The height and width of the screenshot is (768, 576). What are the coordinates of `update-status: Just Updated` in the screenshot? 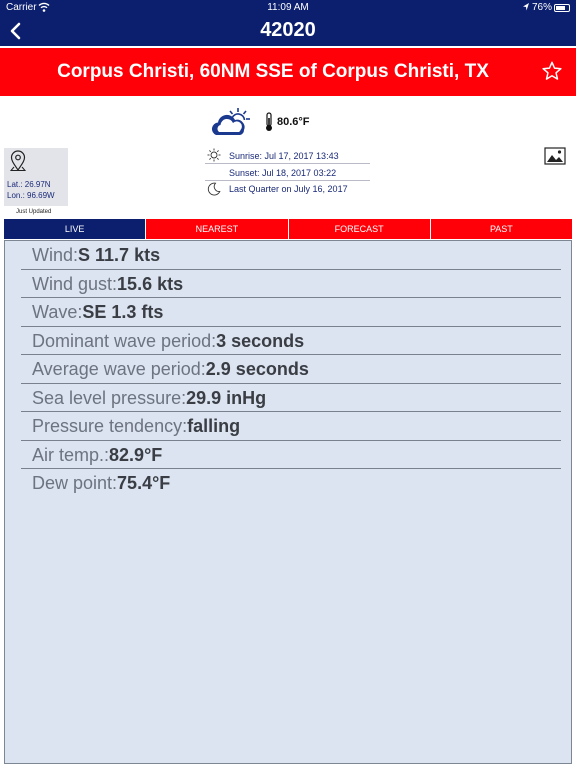 It's located at (34, 212).